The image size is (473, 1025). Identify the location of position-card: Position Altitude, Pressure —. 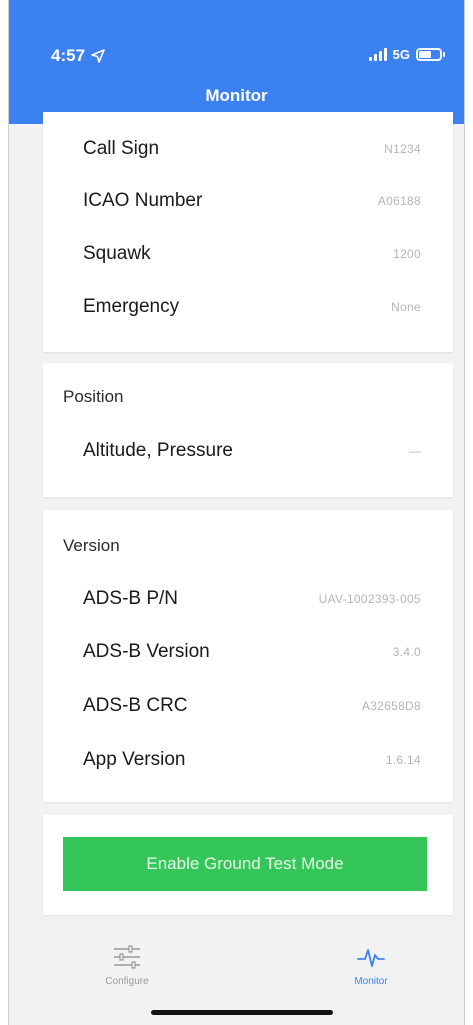
(248, 430).